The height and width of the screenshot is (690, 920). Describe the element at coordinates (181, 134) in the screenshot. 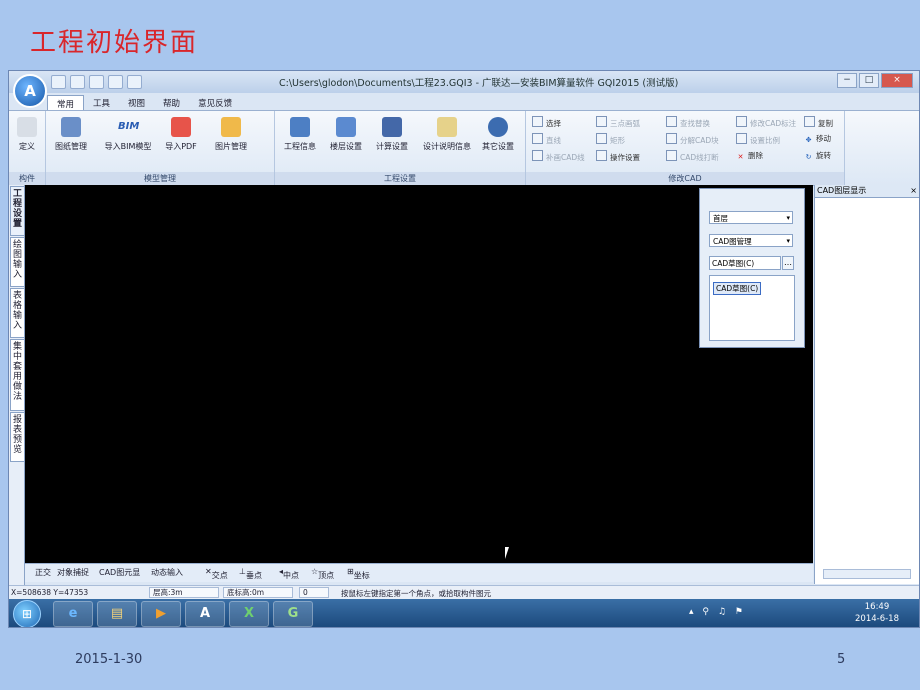

I see `import-pdf-button: 导入PDF` at that location.